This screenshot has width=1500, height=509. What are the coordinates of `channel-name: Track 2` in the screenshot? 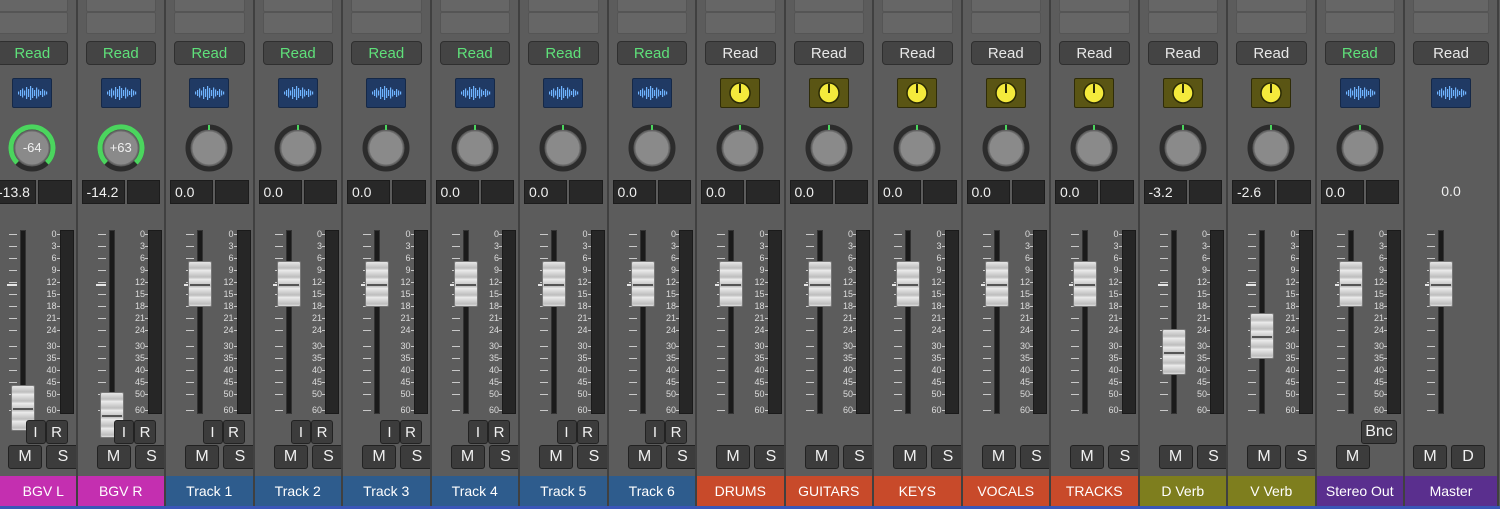 It's located at (297, 491).